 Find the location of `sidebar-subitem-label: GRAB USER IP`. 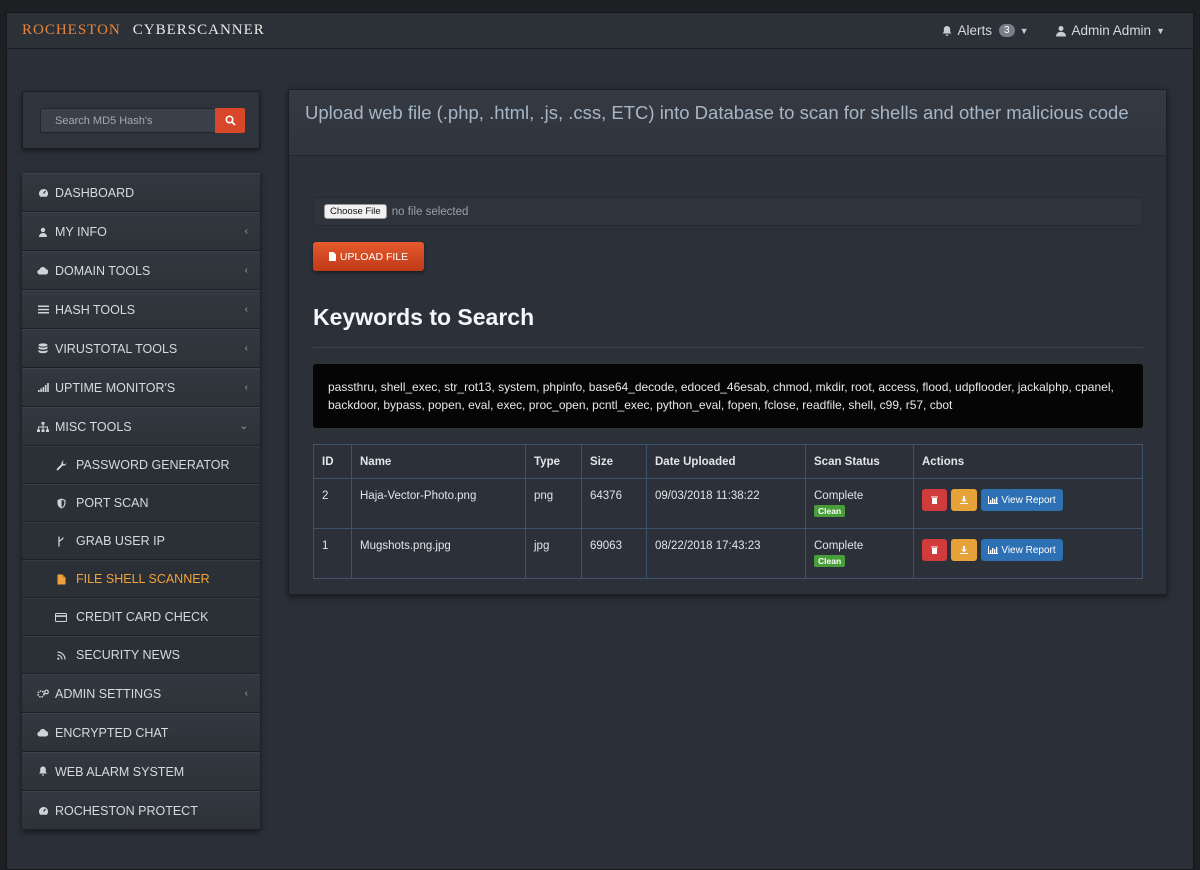

sidebar-subitem-label: GRAB USER IP is located at coordinates (120, 541).